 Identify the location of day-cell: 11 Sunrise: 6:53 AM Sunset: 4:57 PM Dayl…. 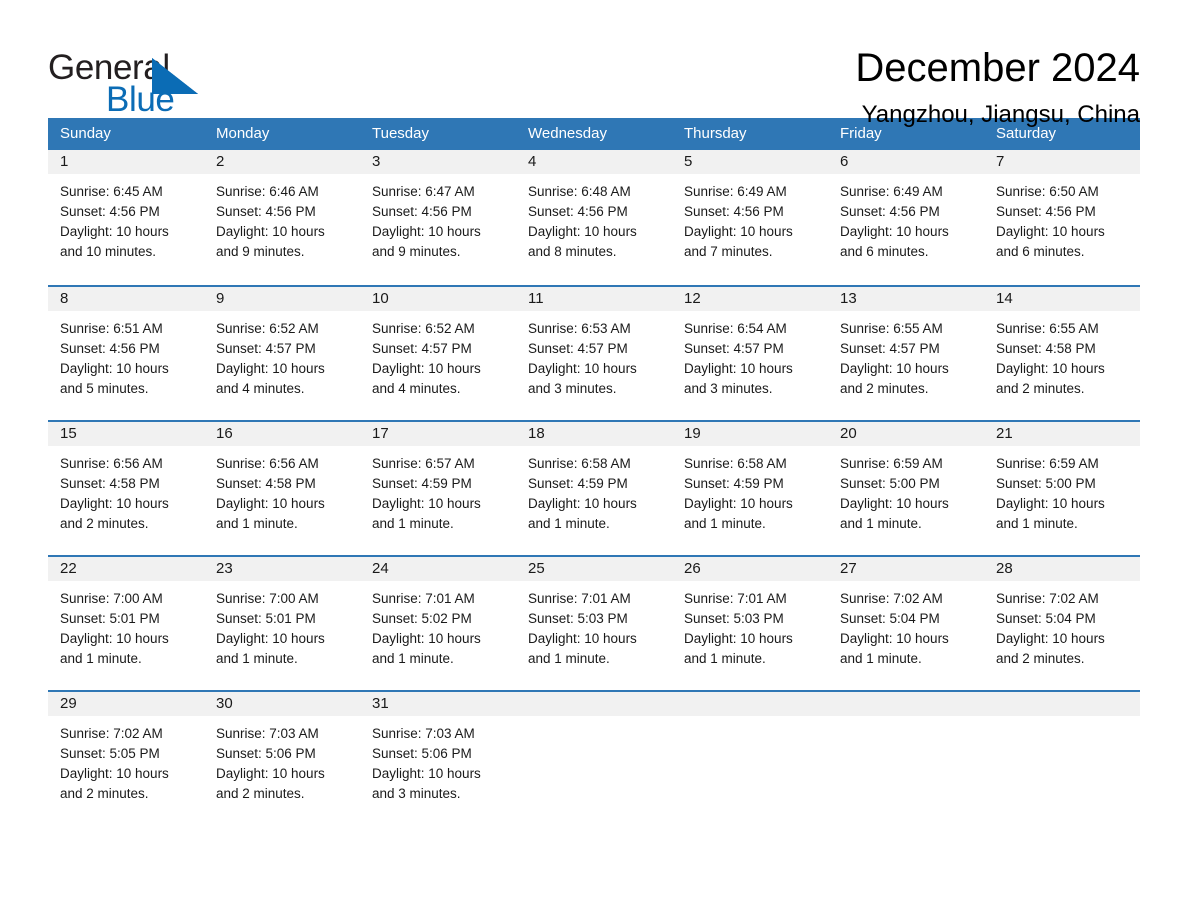
(594, 353).